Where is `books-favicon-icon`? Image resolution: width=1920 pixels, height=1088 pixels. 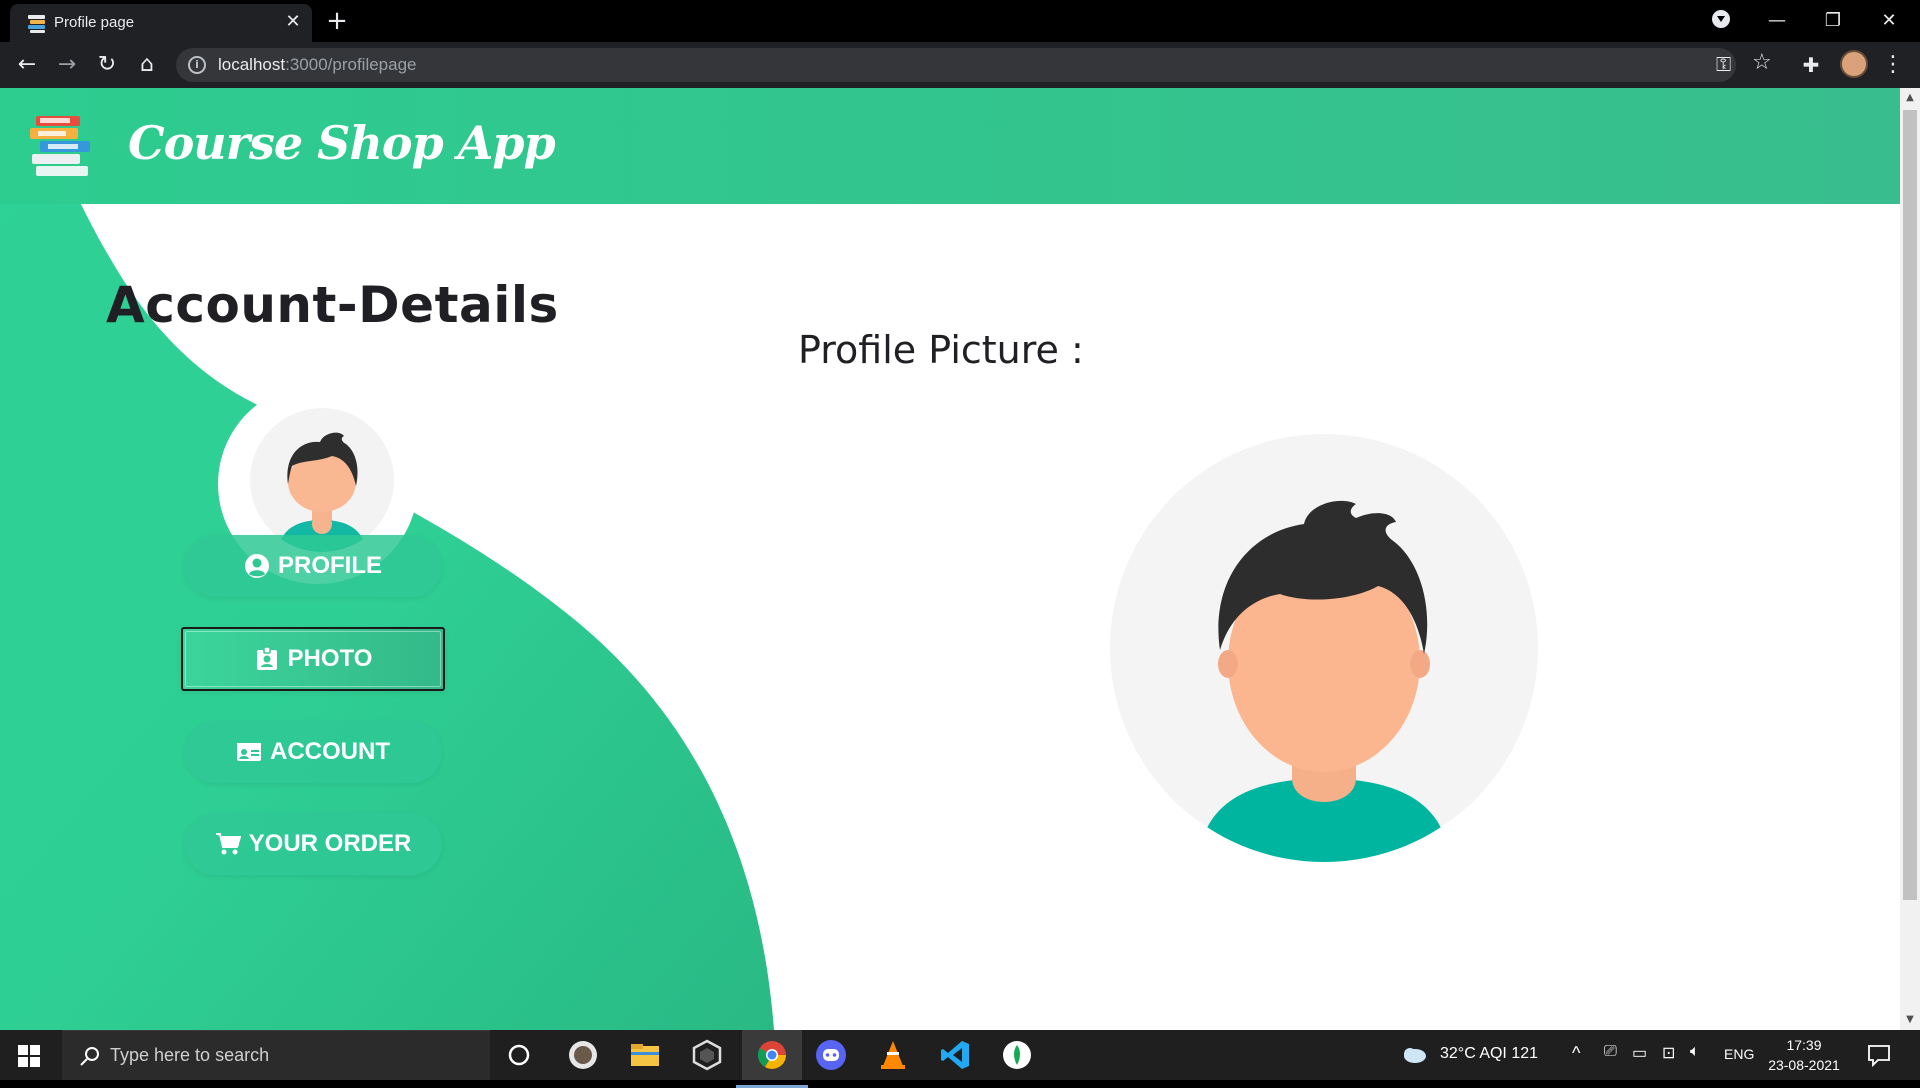
books-favicon-icon is located at coordinates (36, 24).